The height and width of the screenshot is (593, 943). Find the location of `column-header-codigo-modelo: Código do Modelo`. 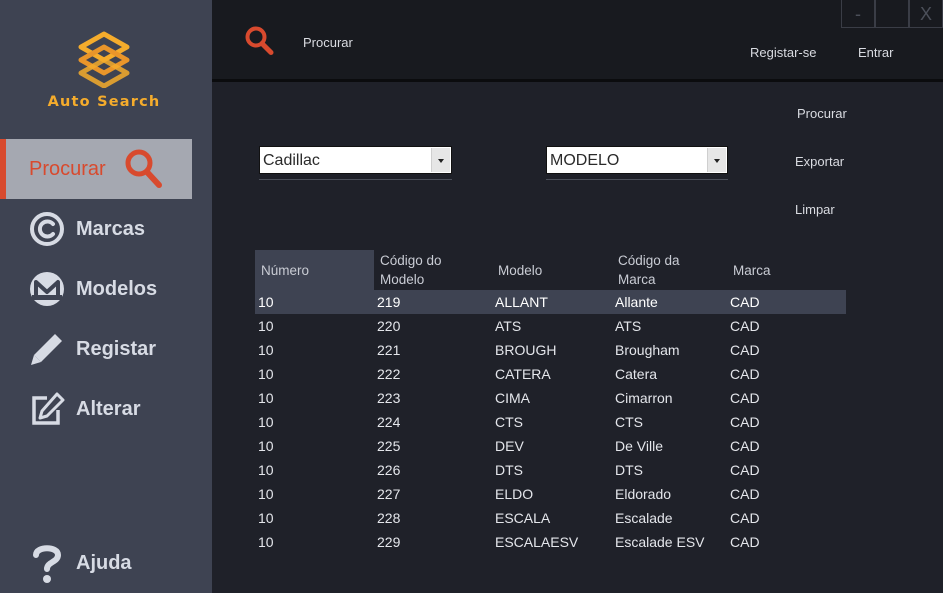

column-header-codigo-modelo: Código do Modelo is located at coordinates (435, 270).